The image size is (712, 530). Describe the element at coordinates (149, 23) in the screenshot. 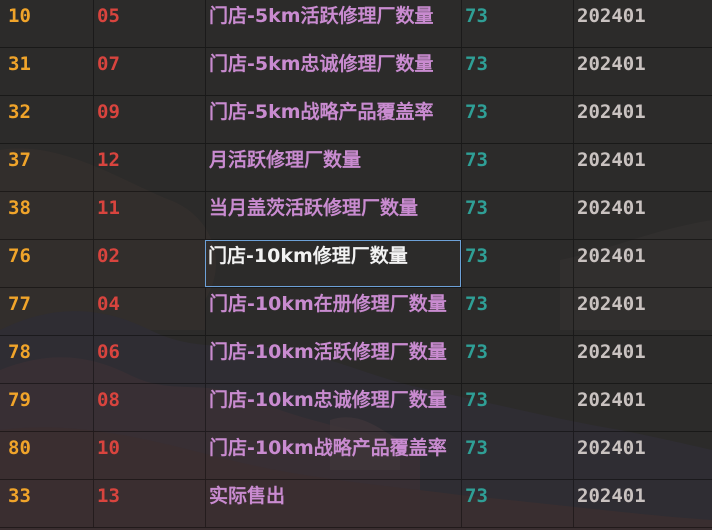

I see `code-cell: 05` at that location.